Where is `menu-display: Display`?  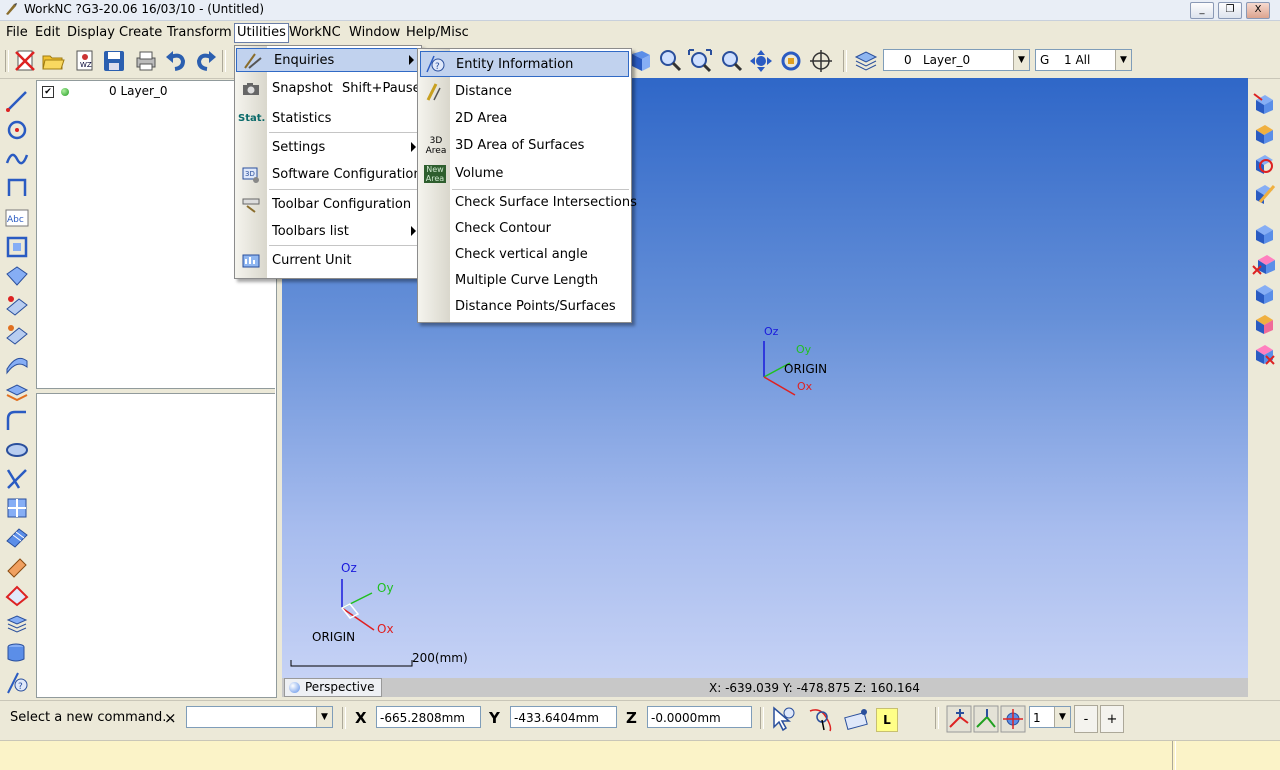 menu-display: Display is located at coordinates (91, 33).